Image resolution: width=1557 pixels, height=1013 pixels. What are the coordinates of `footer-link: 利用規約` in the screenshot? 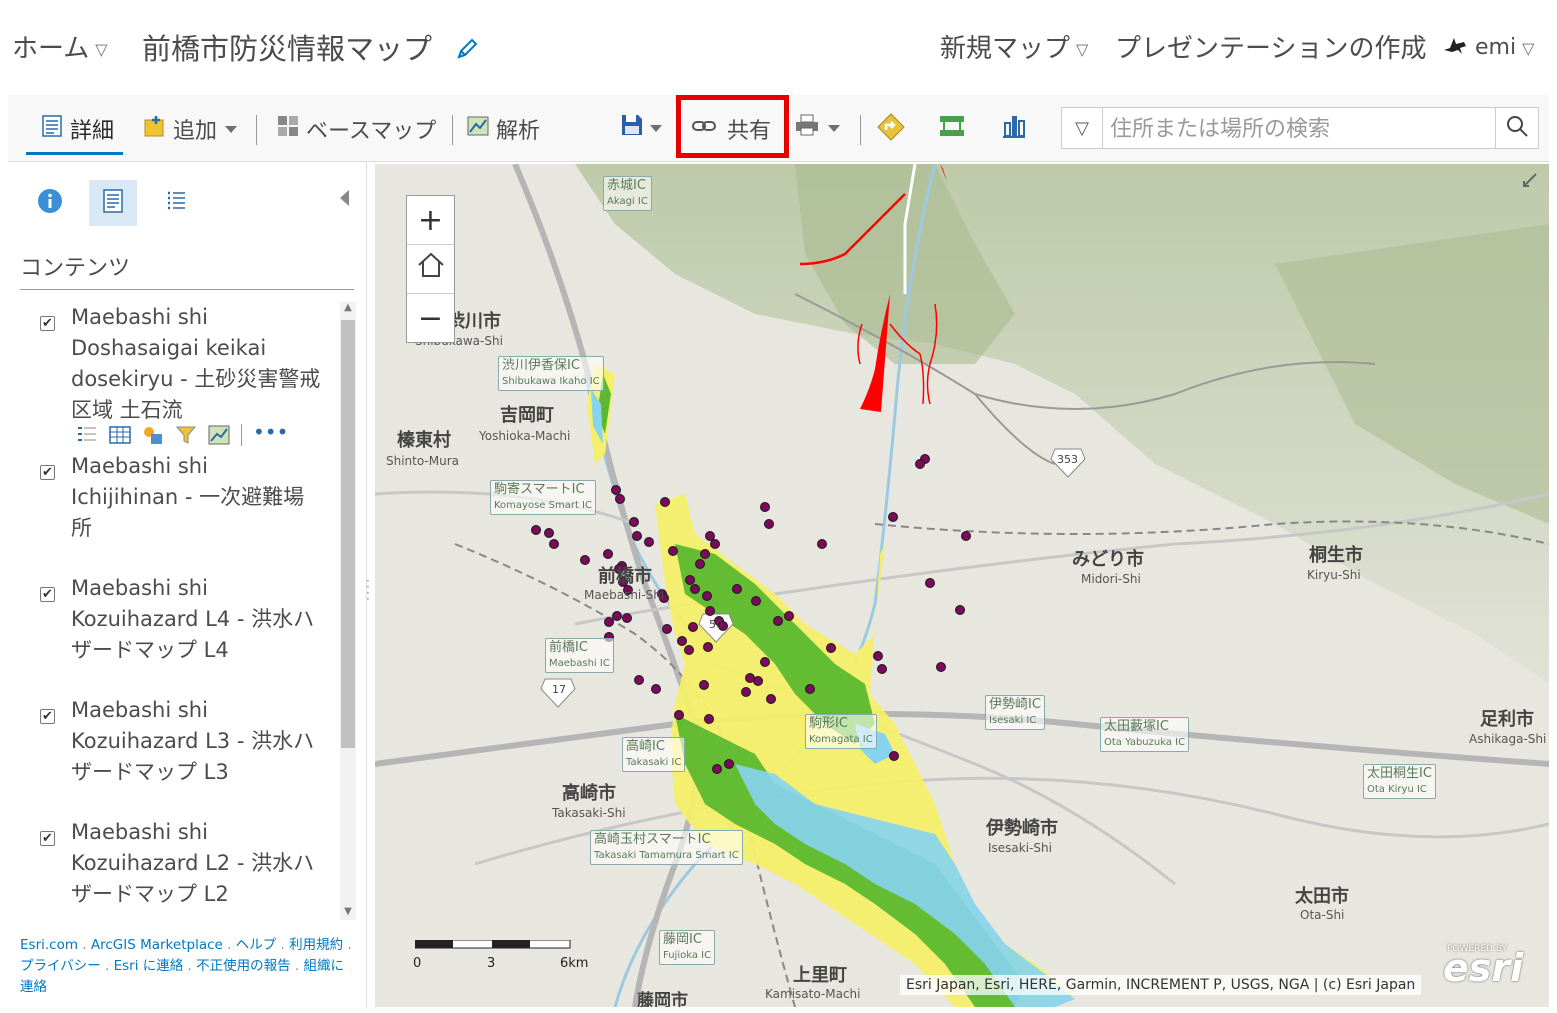 It's located at (316, 945).